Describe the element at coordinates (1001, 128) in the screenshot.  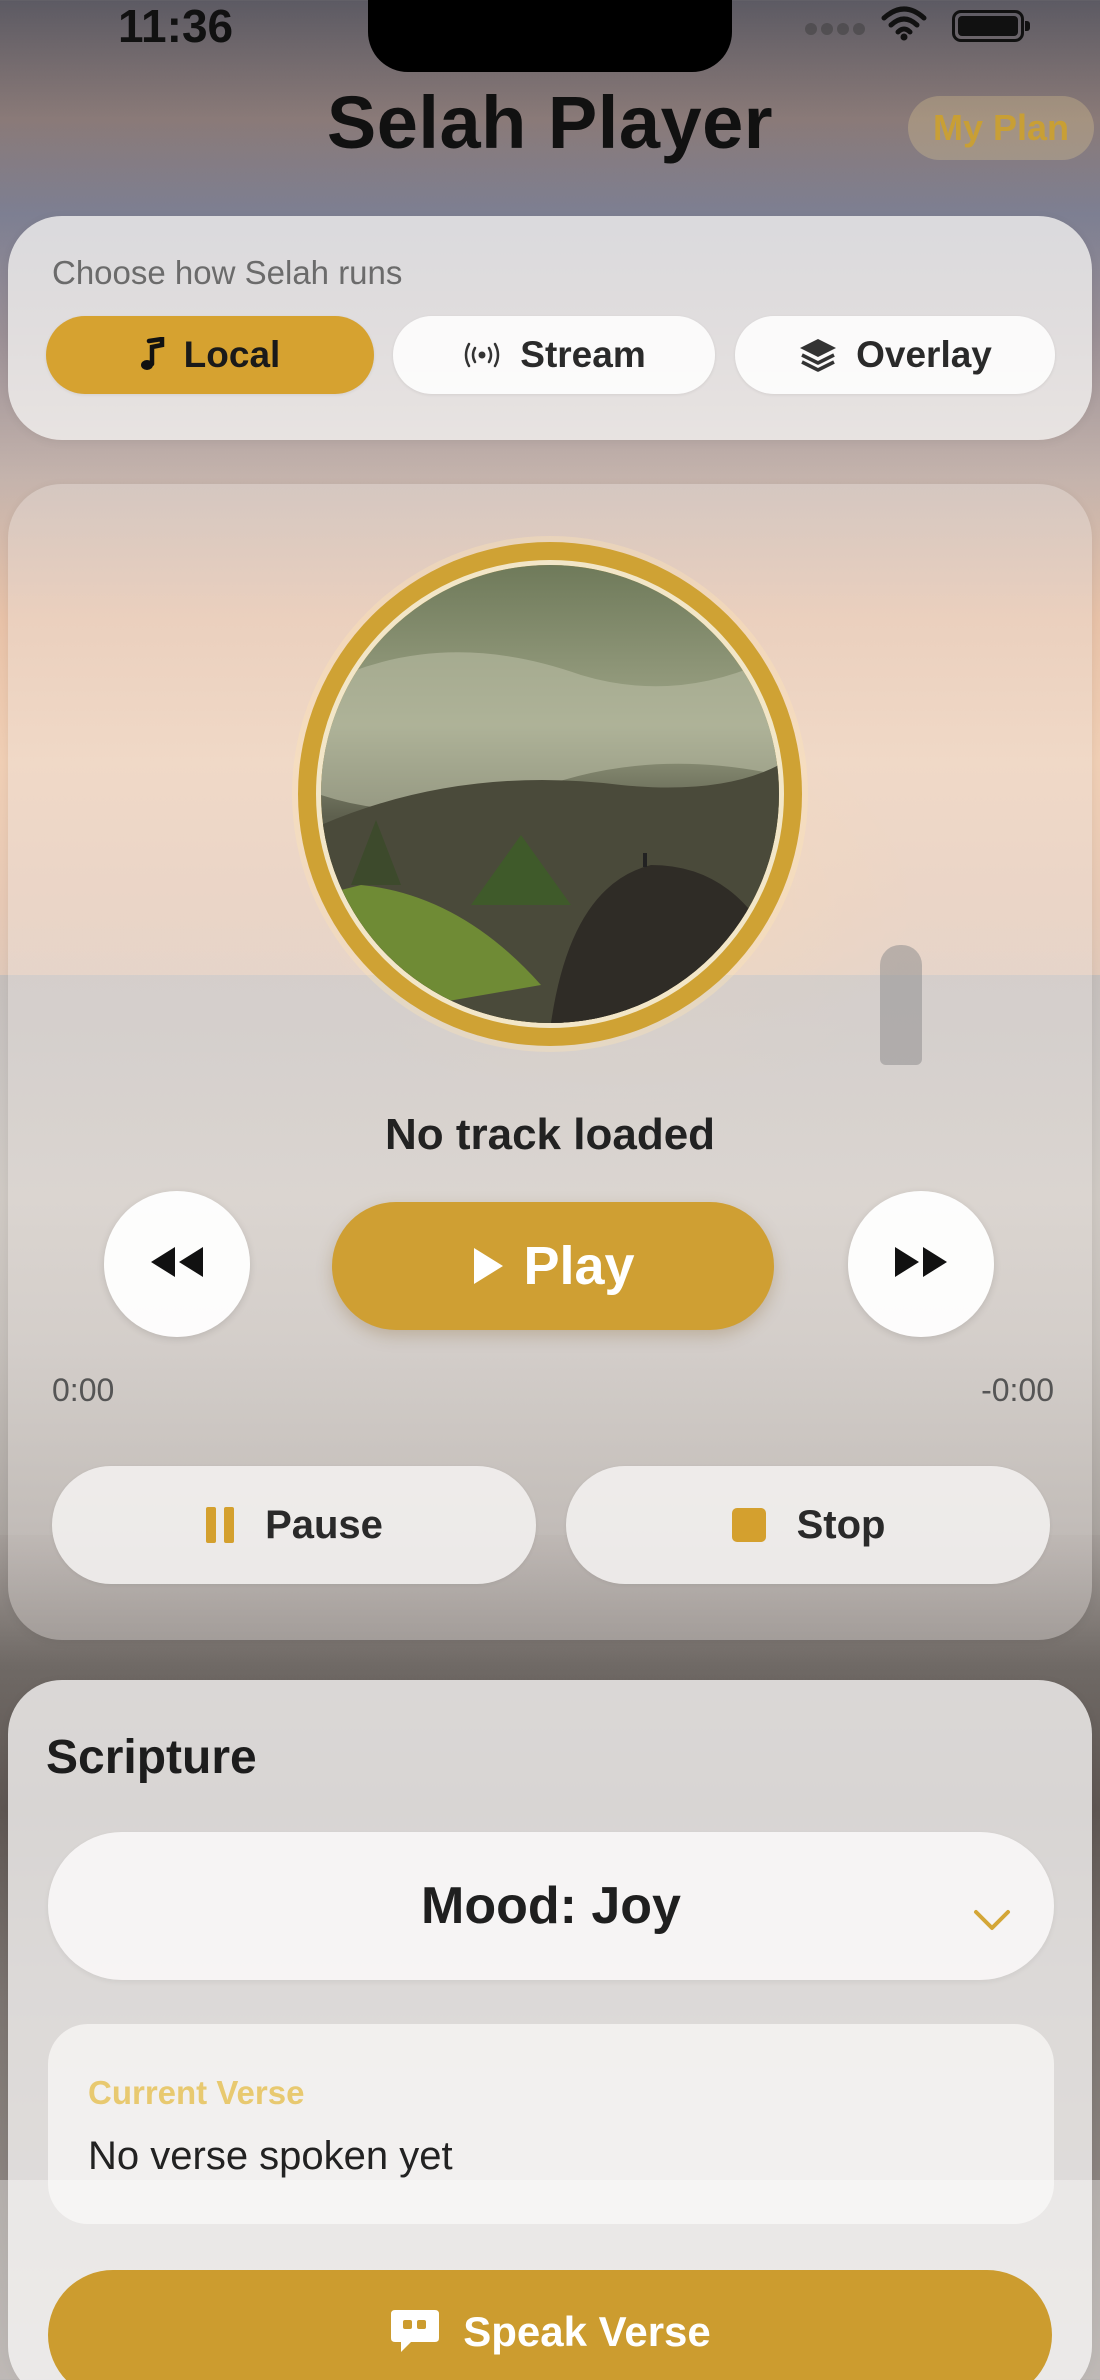
I see `my-plan-button: My Plan` at that location.